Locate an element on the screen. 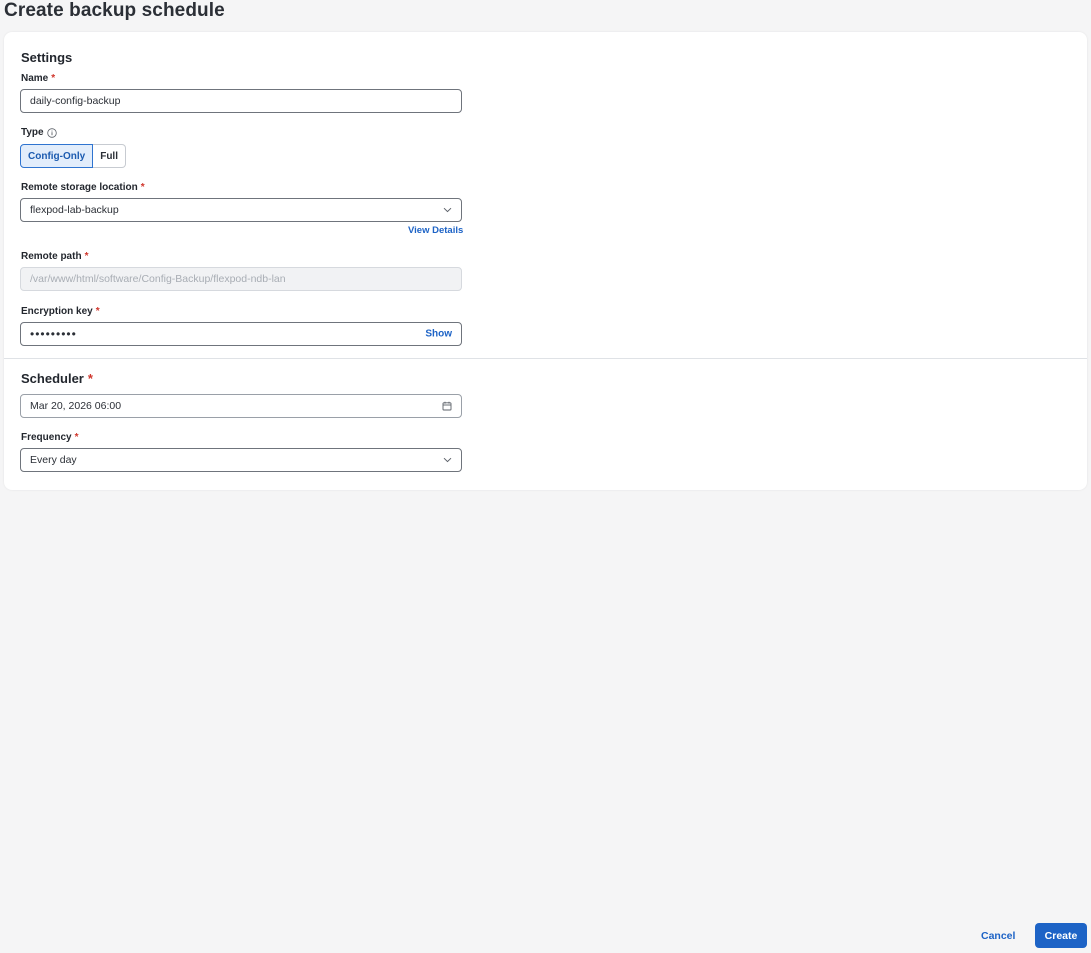 This screenshot has width=1091, height=953. page-title: Create backup schedule is located at coordinates (114, 10).